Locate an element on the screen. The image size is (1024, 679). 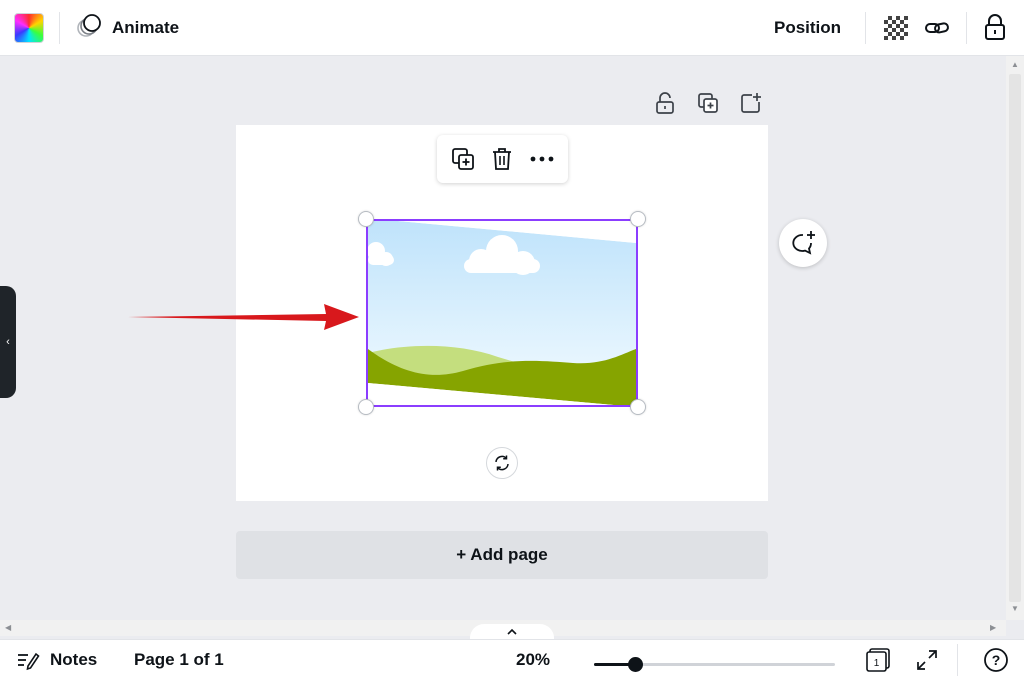
more-icon is located at coordinates (542, 159).